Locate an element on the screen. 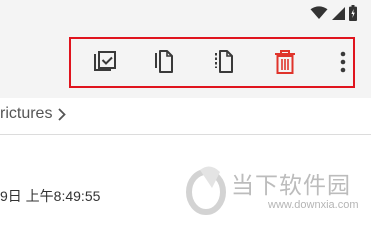  copy-icon is located at coordinates (165, 64).